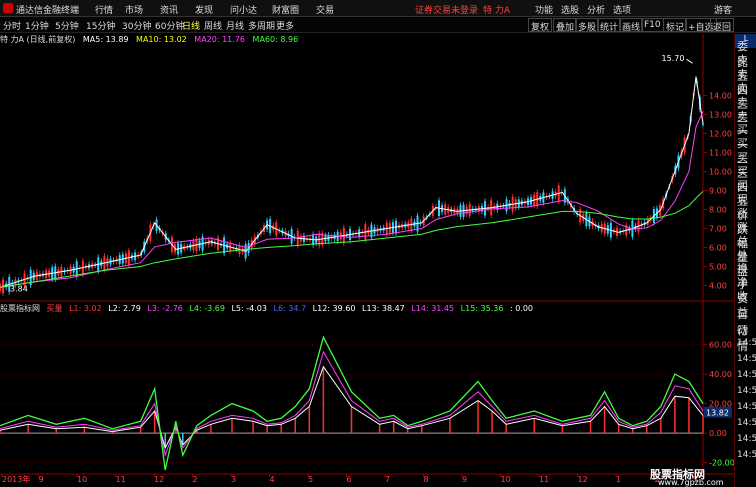 This screenshot has height=487, width=756. What do you see at coordinates (275, 39) in the screenshot?
I see `ma60-label: MA60: 8.96` at bounding box center [275, 39].